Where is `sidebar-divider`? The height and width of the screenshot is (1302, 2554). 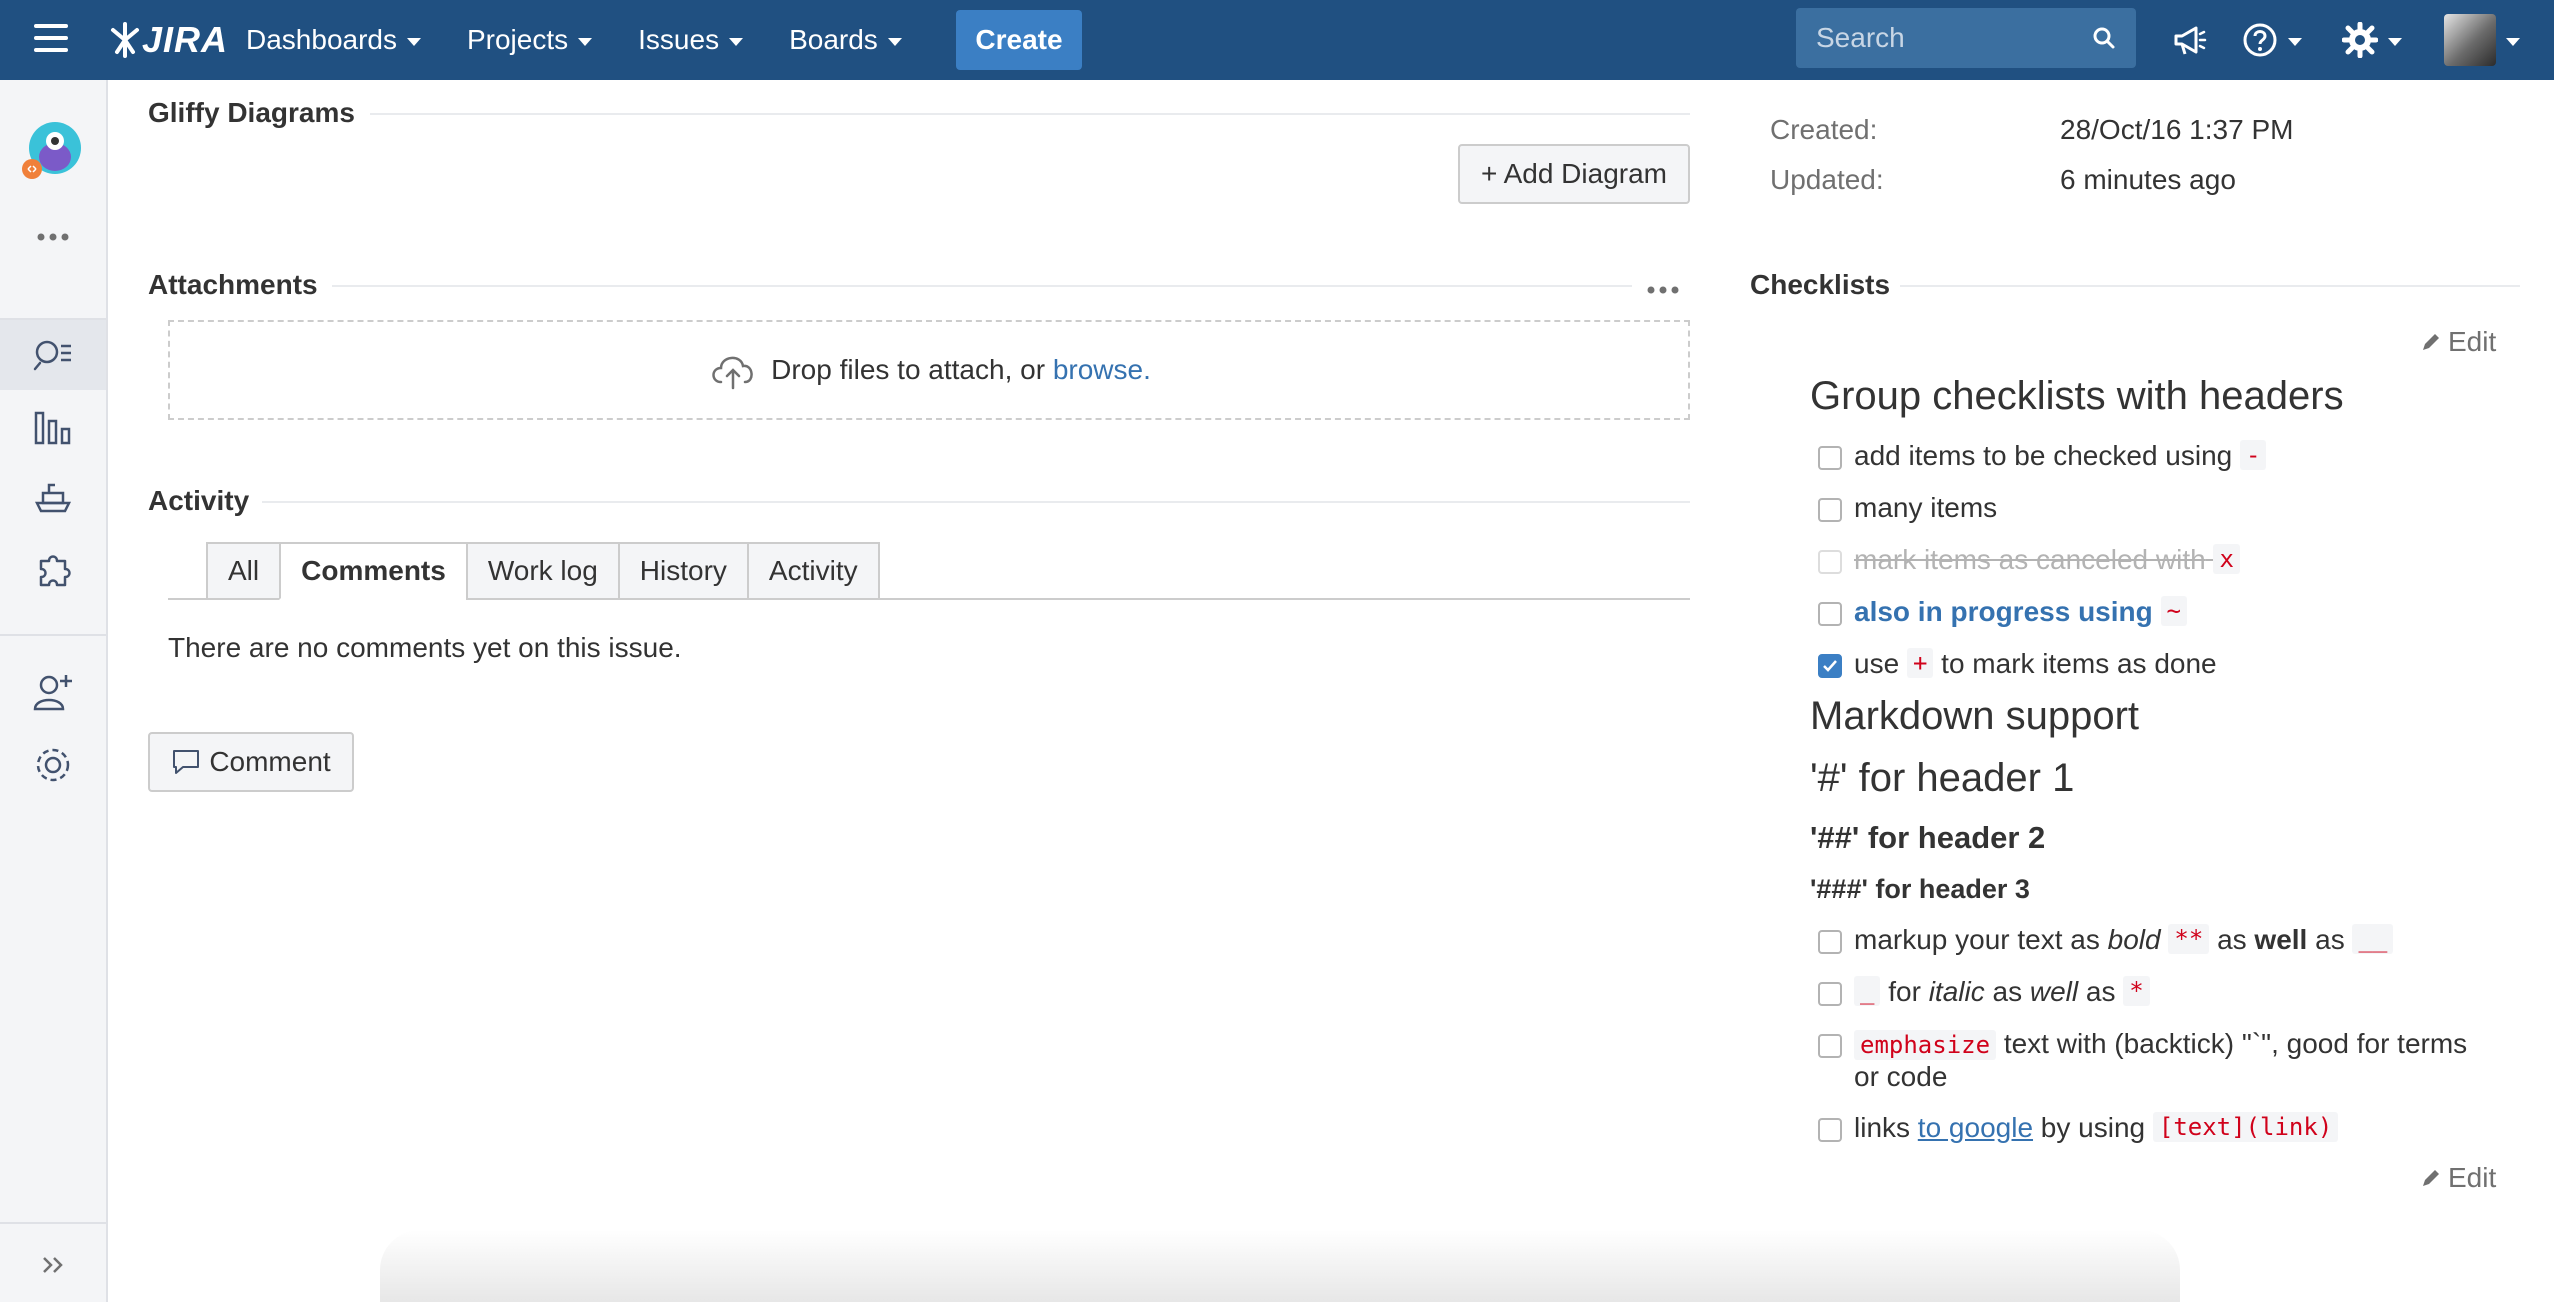 sidebar-divider is located at coordinates (53, 1223).